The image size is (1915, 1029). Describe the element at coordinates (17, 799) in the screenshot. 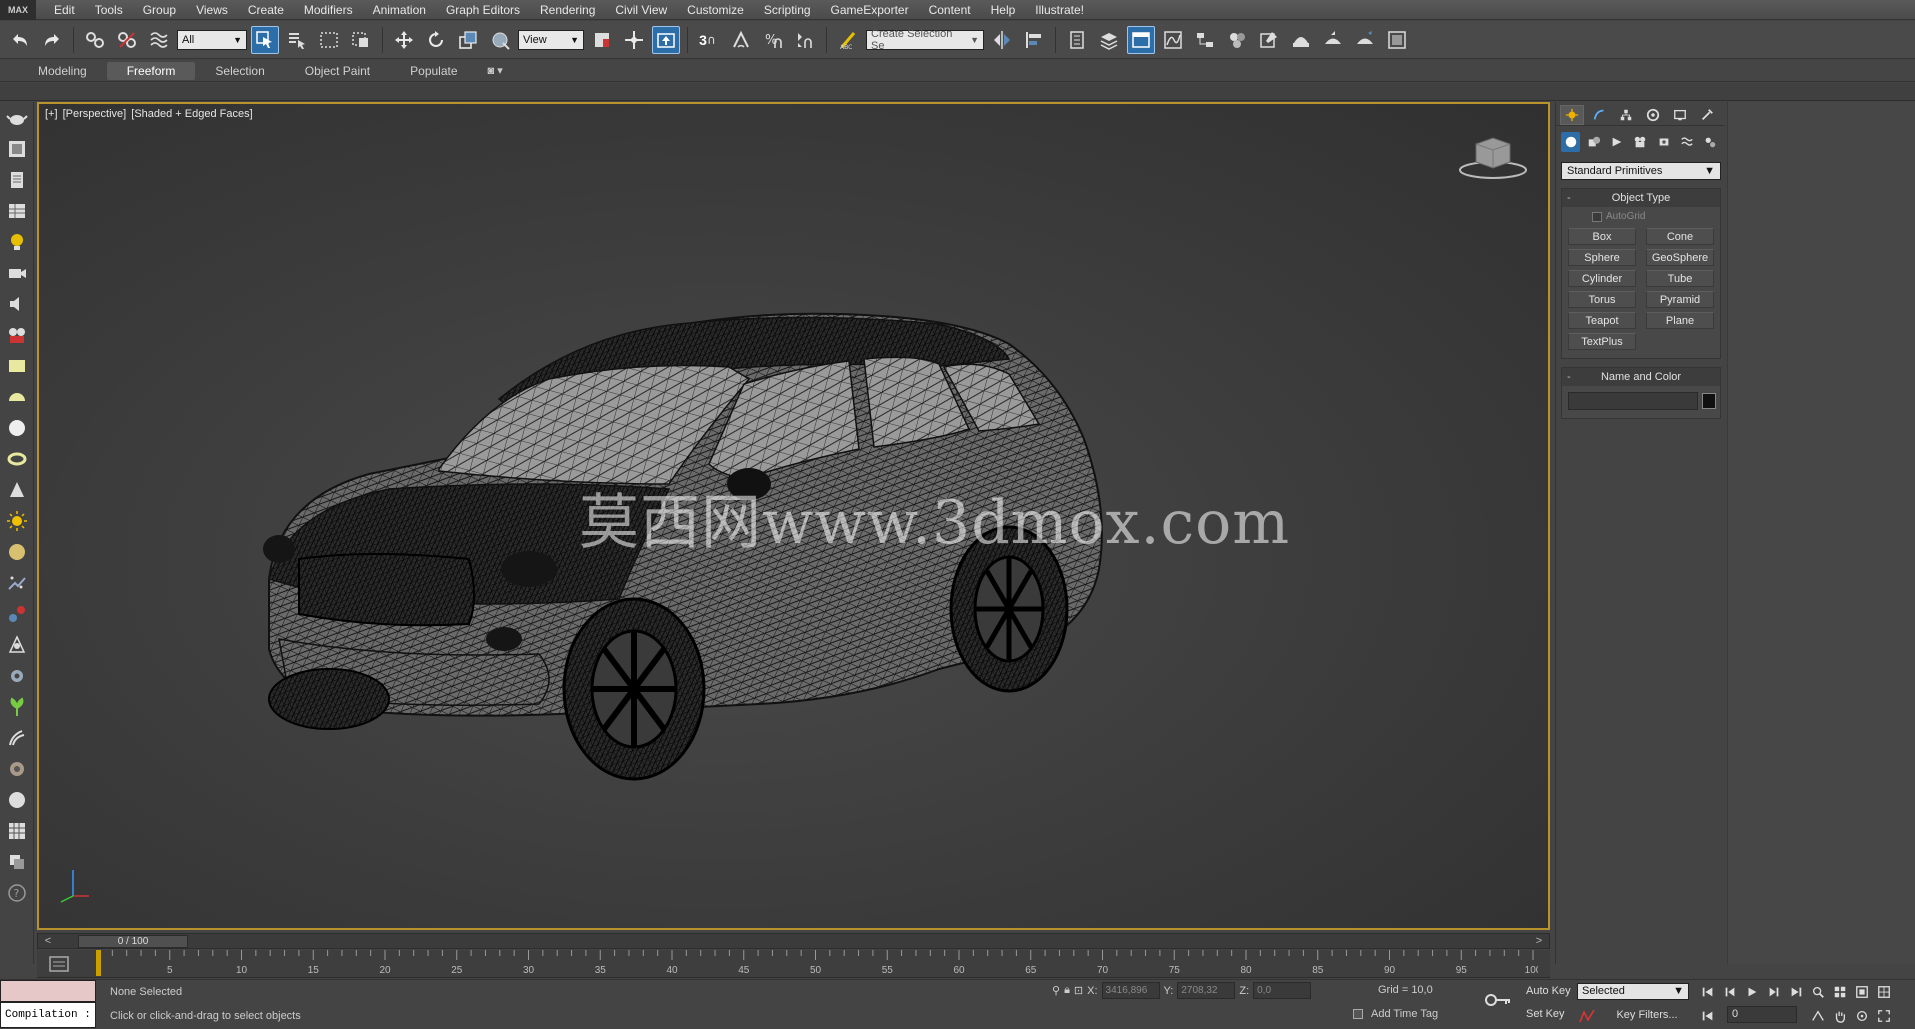

I see `sphere-white-icon` at that location.